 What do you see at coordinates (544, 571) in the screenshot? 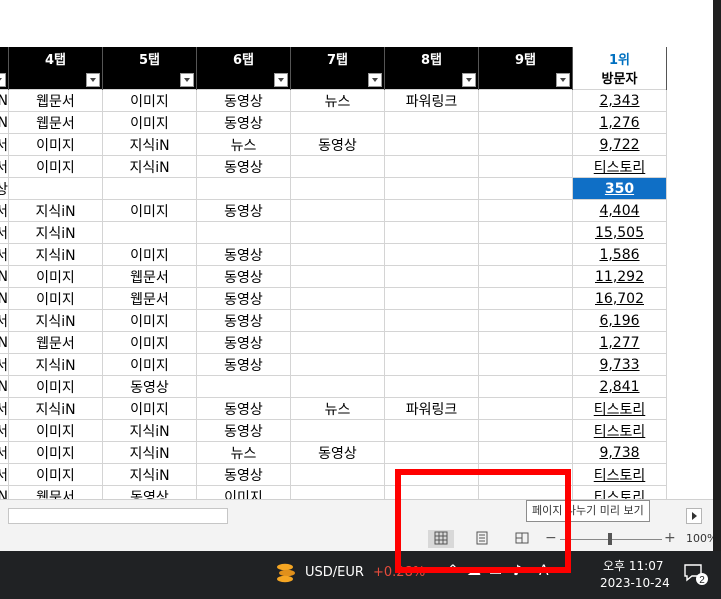
I see `input-method-icon: A` at bounding box center [544, 571].